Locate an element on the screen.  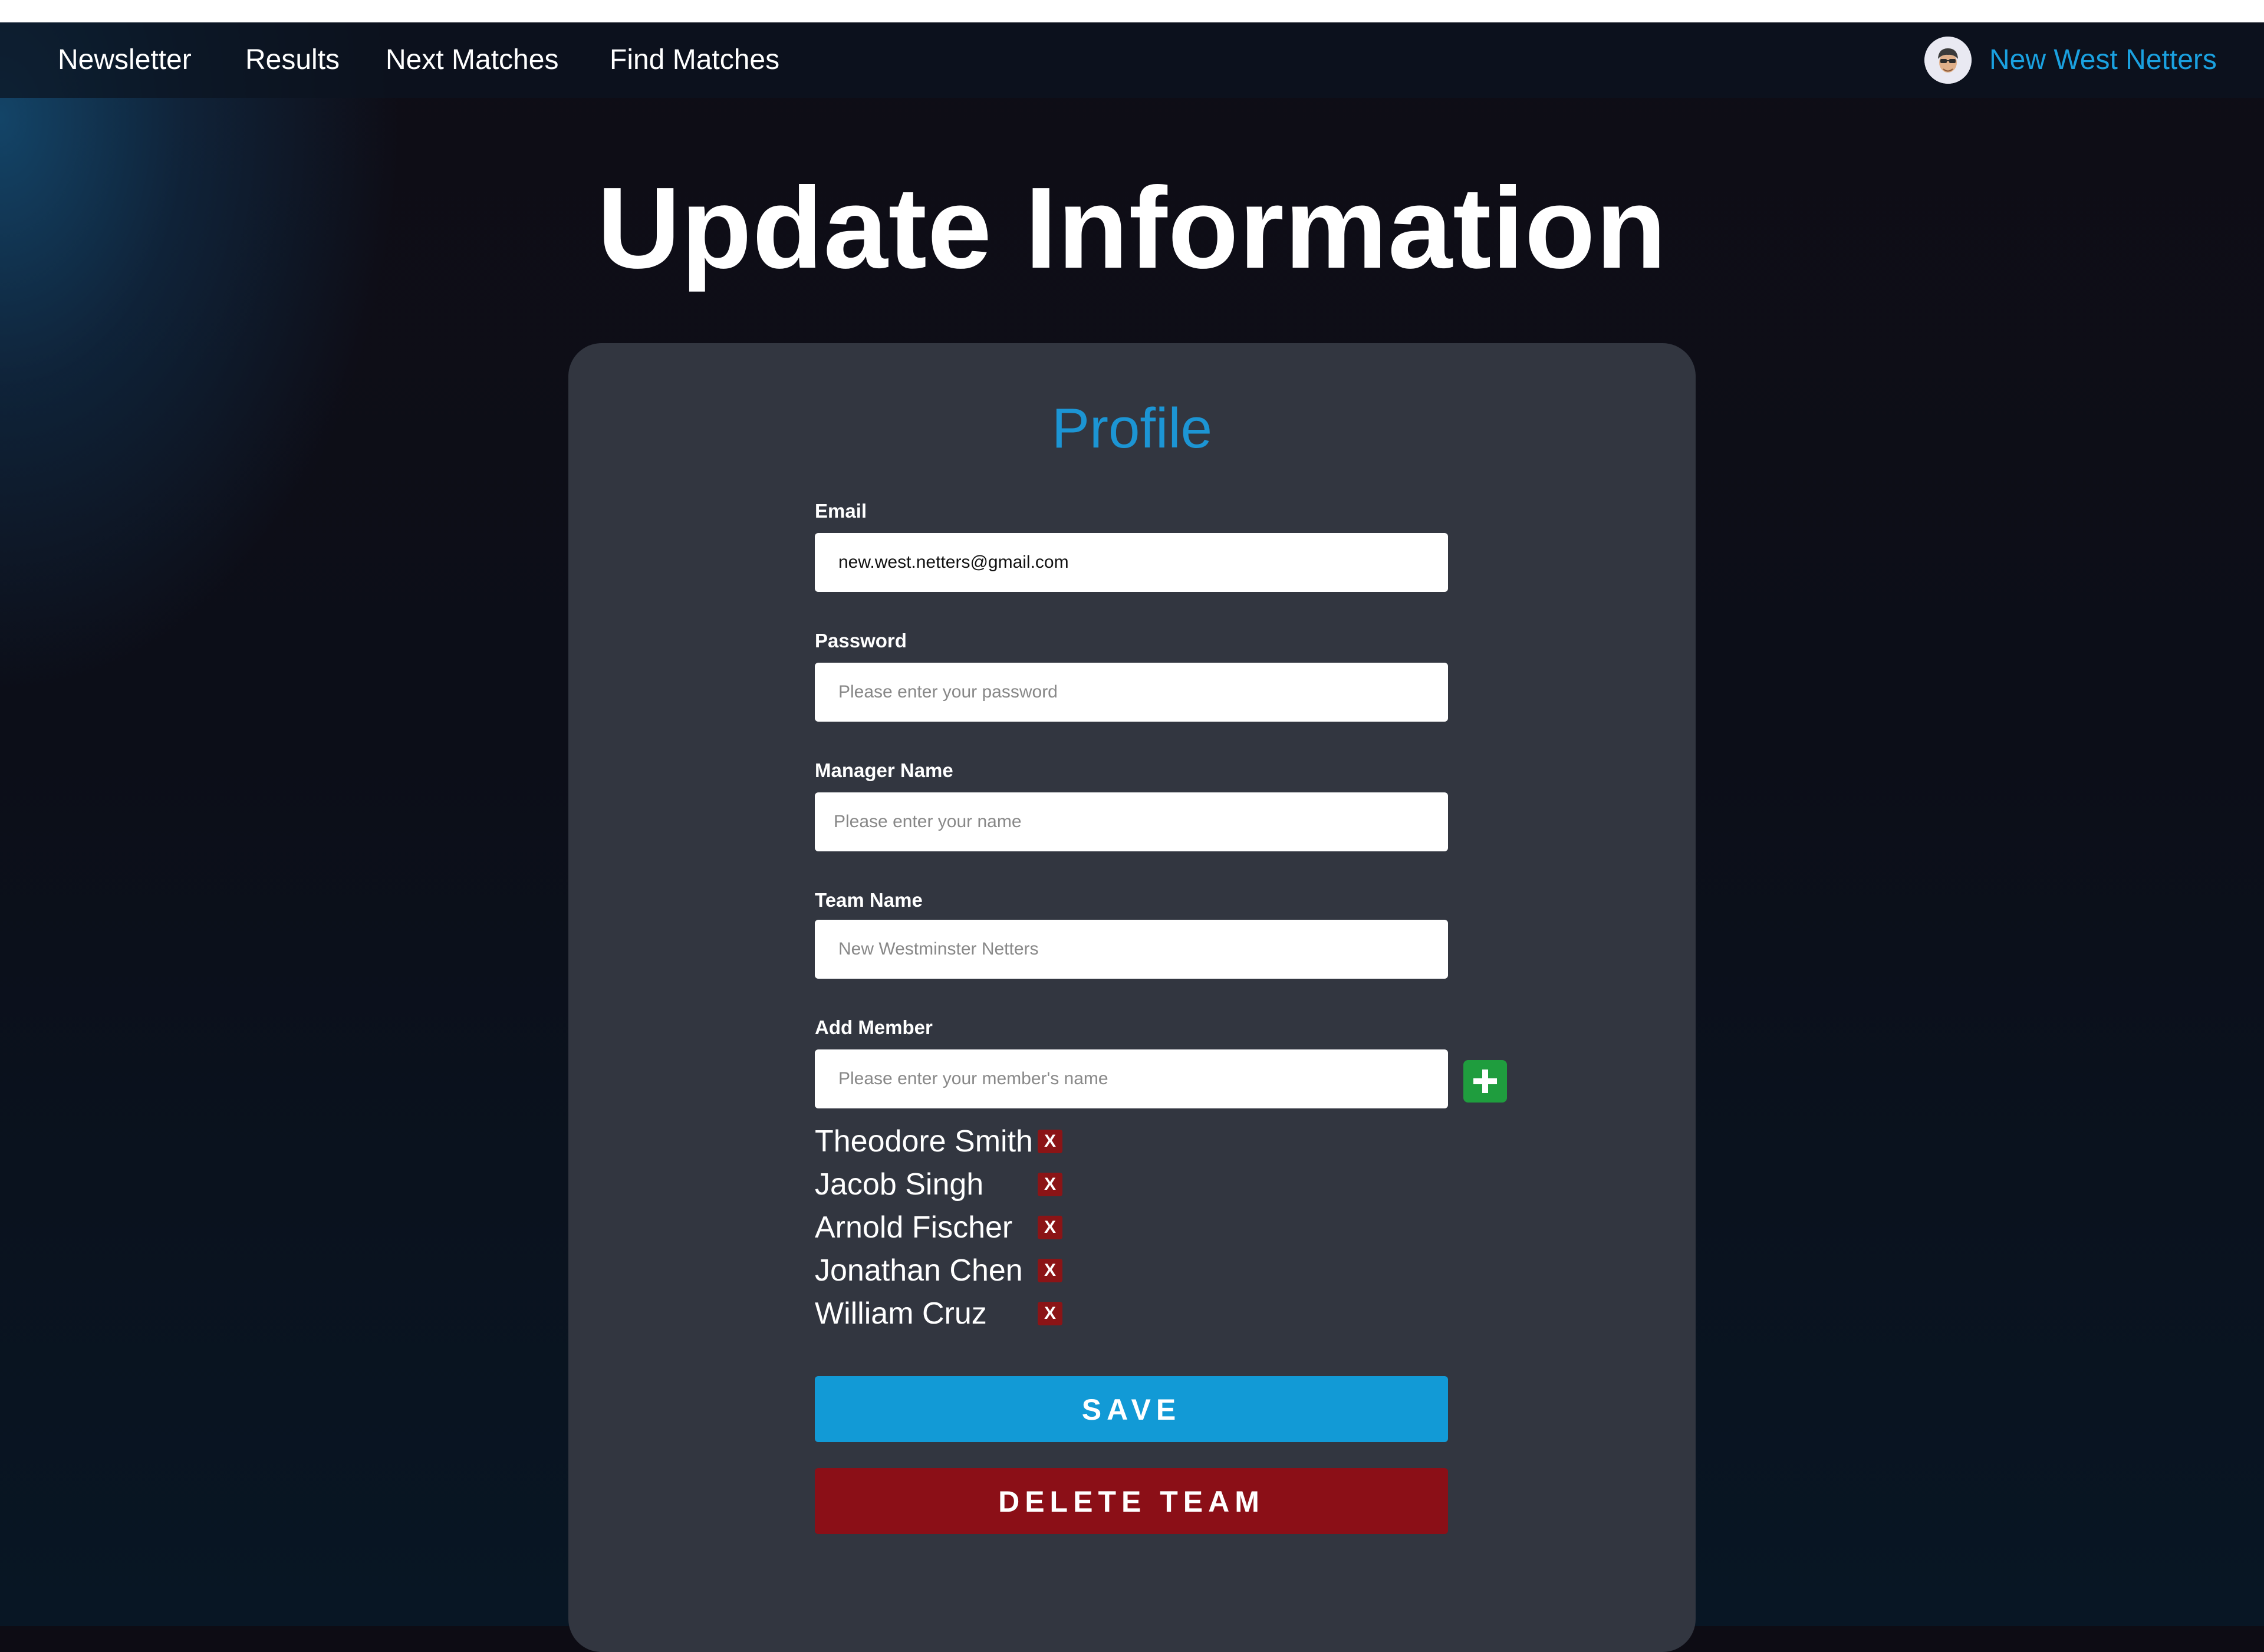
team-name-link: New West Netters is located at coordinates (2103, 60).